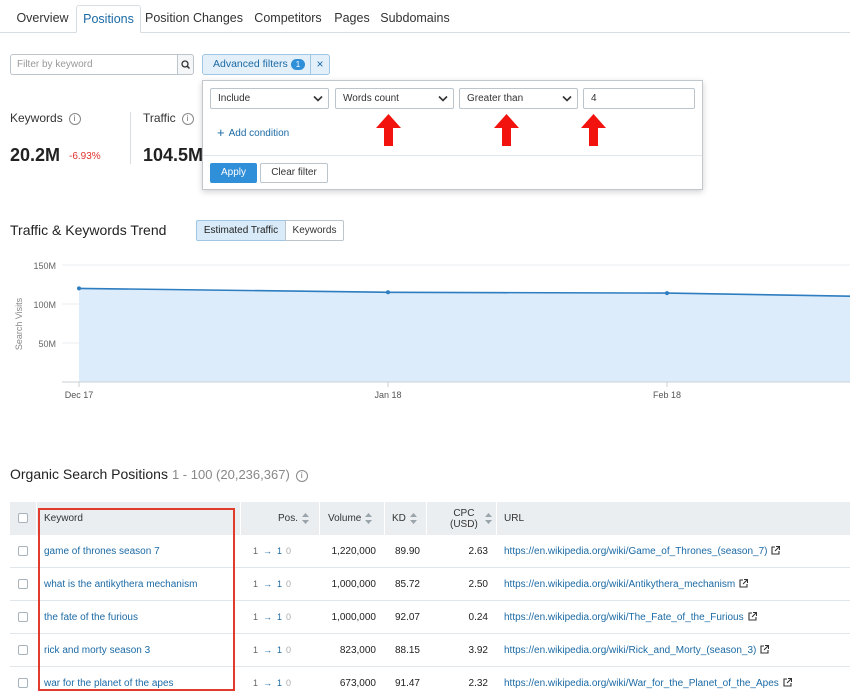  What do you see at coordinates (518, 98) in the screenshot?
I see `operator-select: Greater than` at bounding box center [518, 98].